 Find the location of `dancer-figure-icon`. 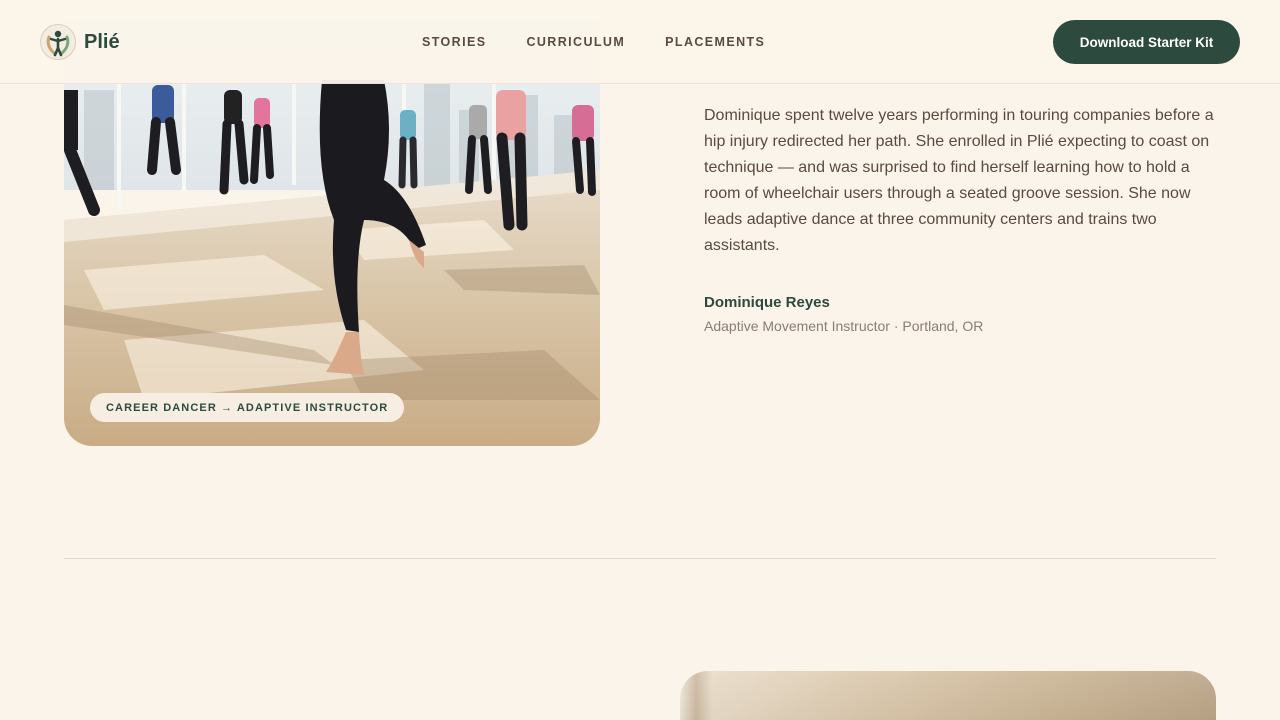

dancer-figure-icon is located at coordinates (58, 42).